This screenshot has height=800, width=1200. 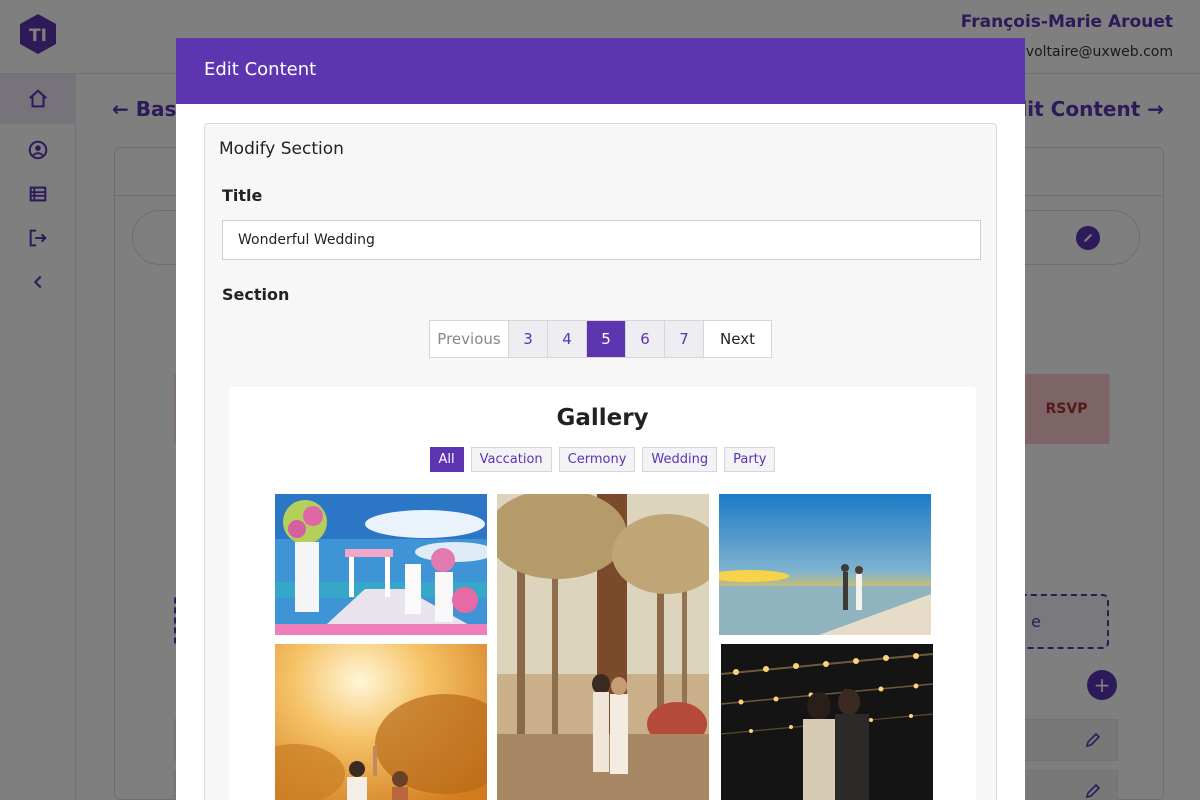 What do you see at coordinates (680, 459) in the screenshot?
I see `filter-wedding: Wedding` at bounding box center [680, 459].